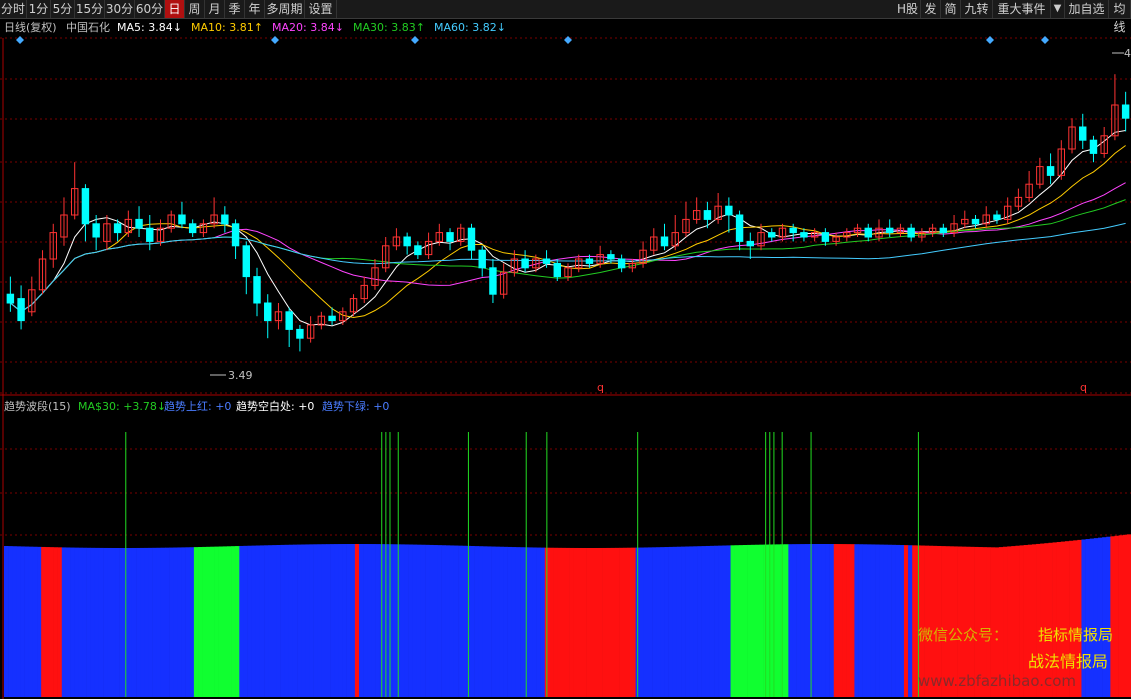 The image size is (1131, 699). Describe the element at coordinates (90, 9) in the screenshot. I see `period-tab-3: 15分` at that location.